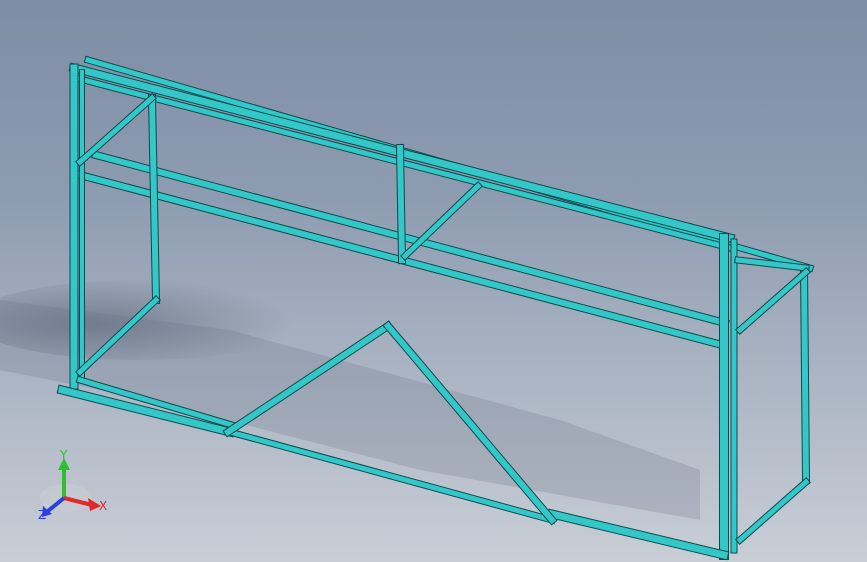  What do you see at coordinates (72, 485) in the screenshot?
I see `axis-triad: Y X Z` at bounding box center [72, 485].